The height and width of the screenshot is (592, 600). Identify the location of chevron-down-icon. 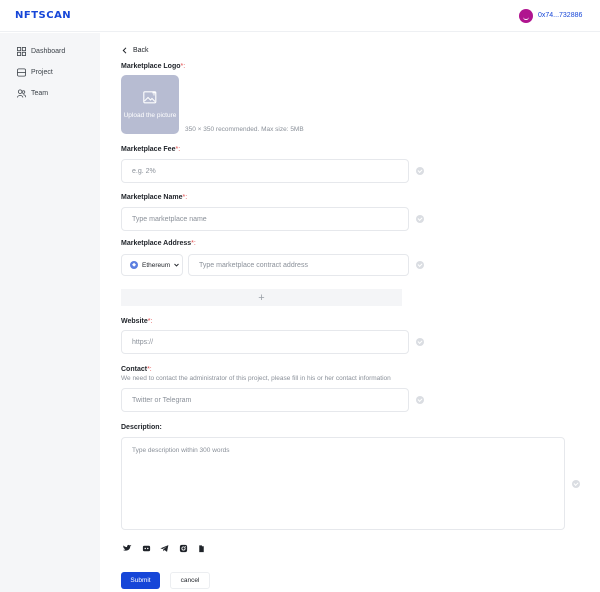
(177, 265).